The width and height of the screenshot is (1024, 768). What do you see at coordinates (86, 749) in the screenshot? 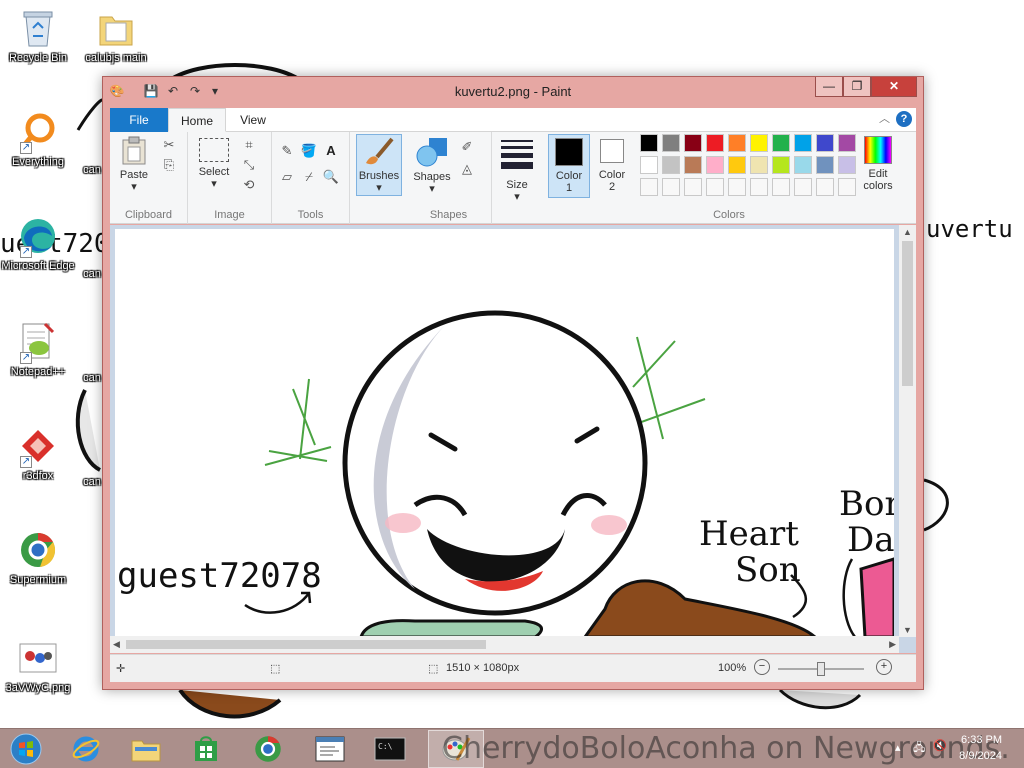
I see `taskbar-internet-explorer` at bounding box center [86, 749].